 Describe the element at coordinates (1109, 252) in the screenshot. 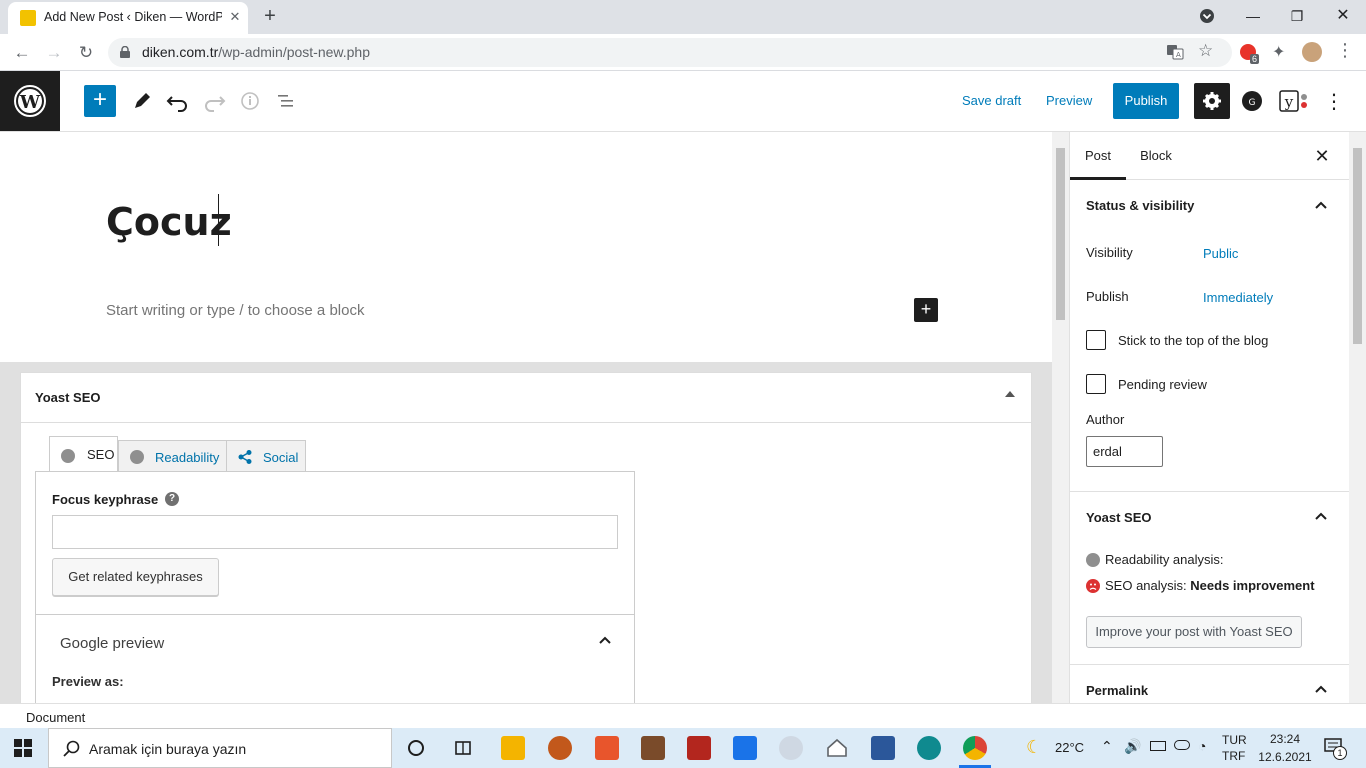

I see `visibility-label: Visibility` at that location.